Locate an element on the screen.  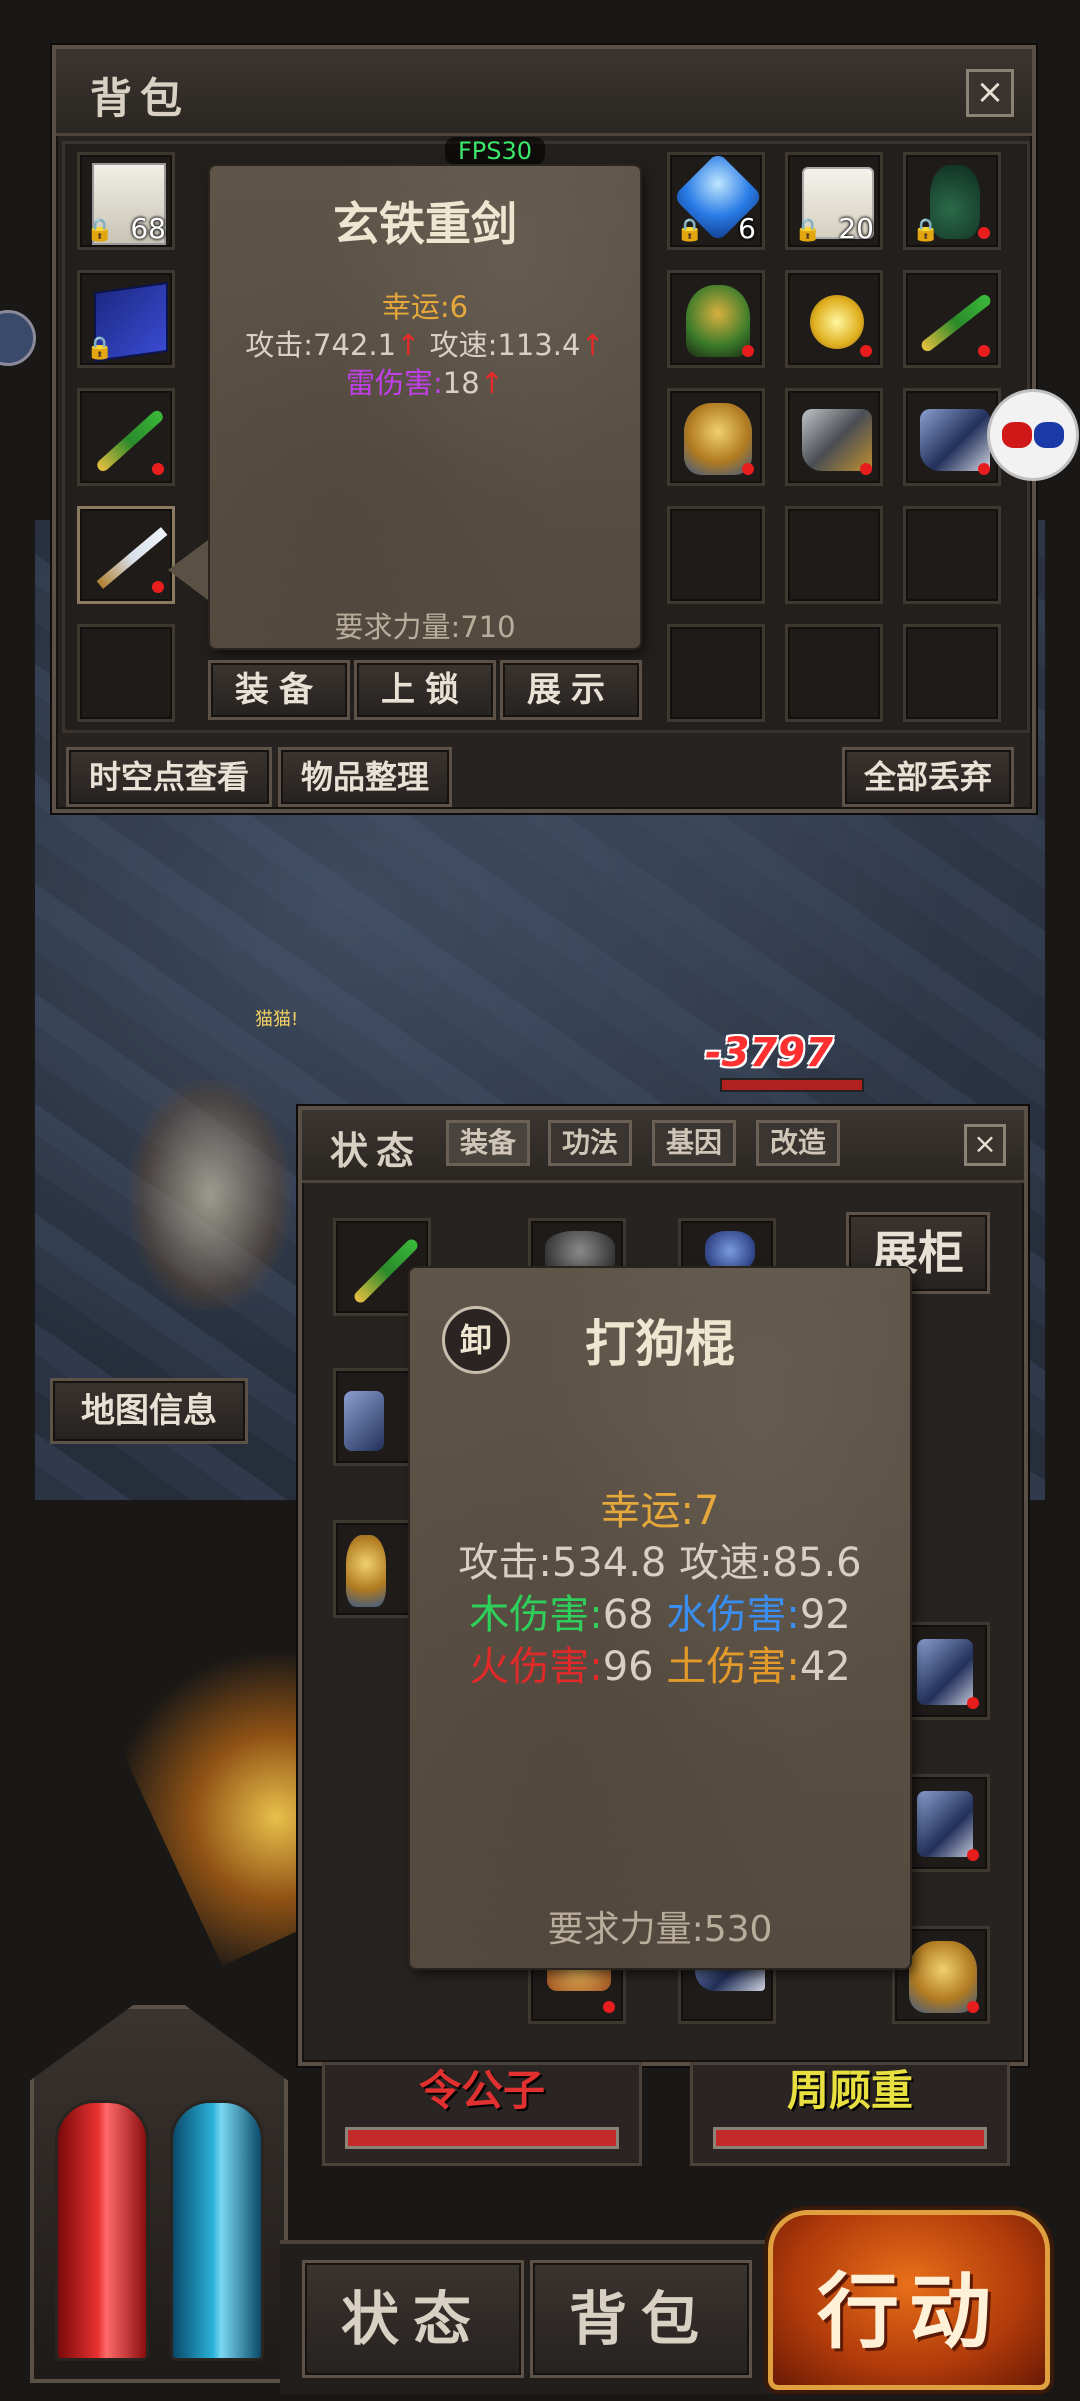
tab-equipment-label: 装备 is located at coordinates (487, 1142).